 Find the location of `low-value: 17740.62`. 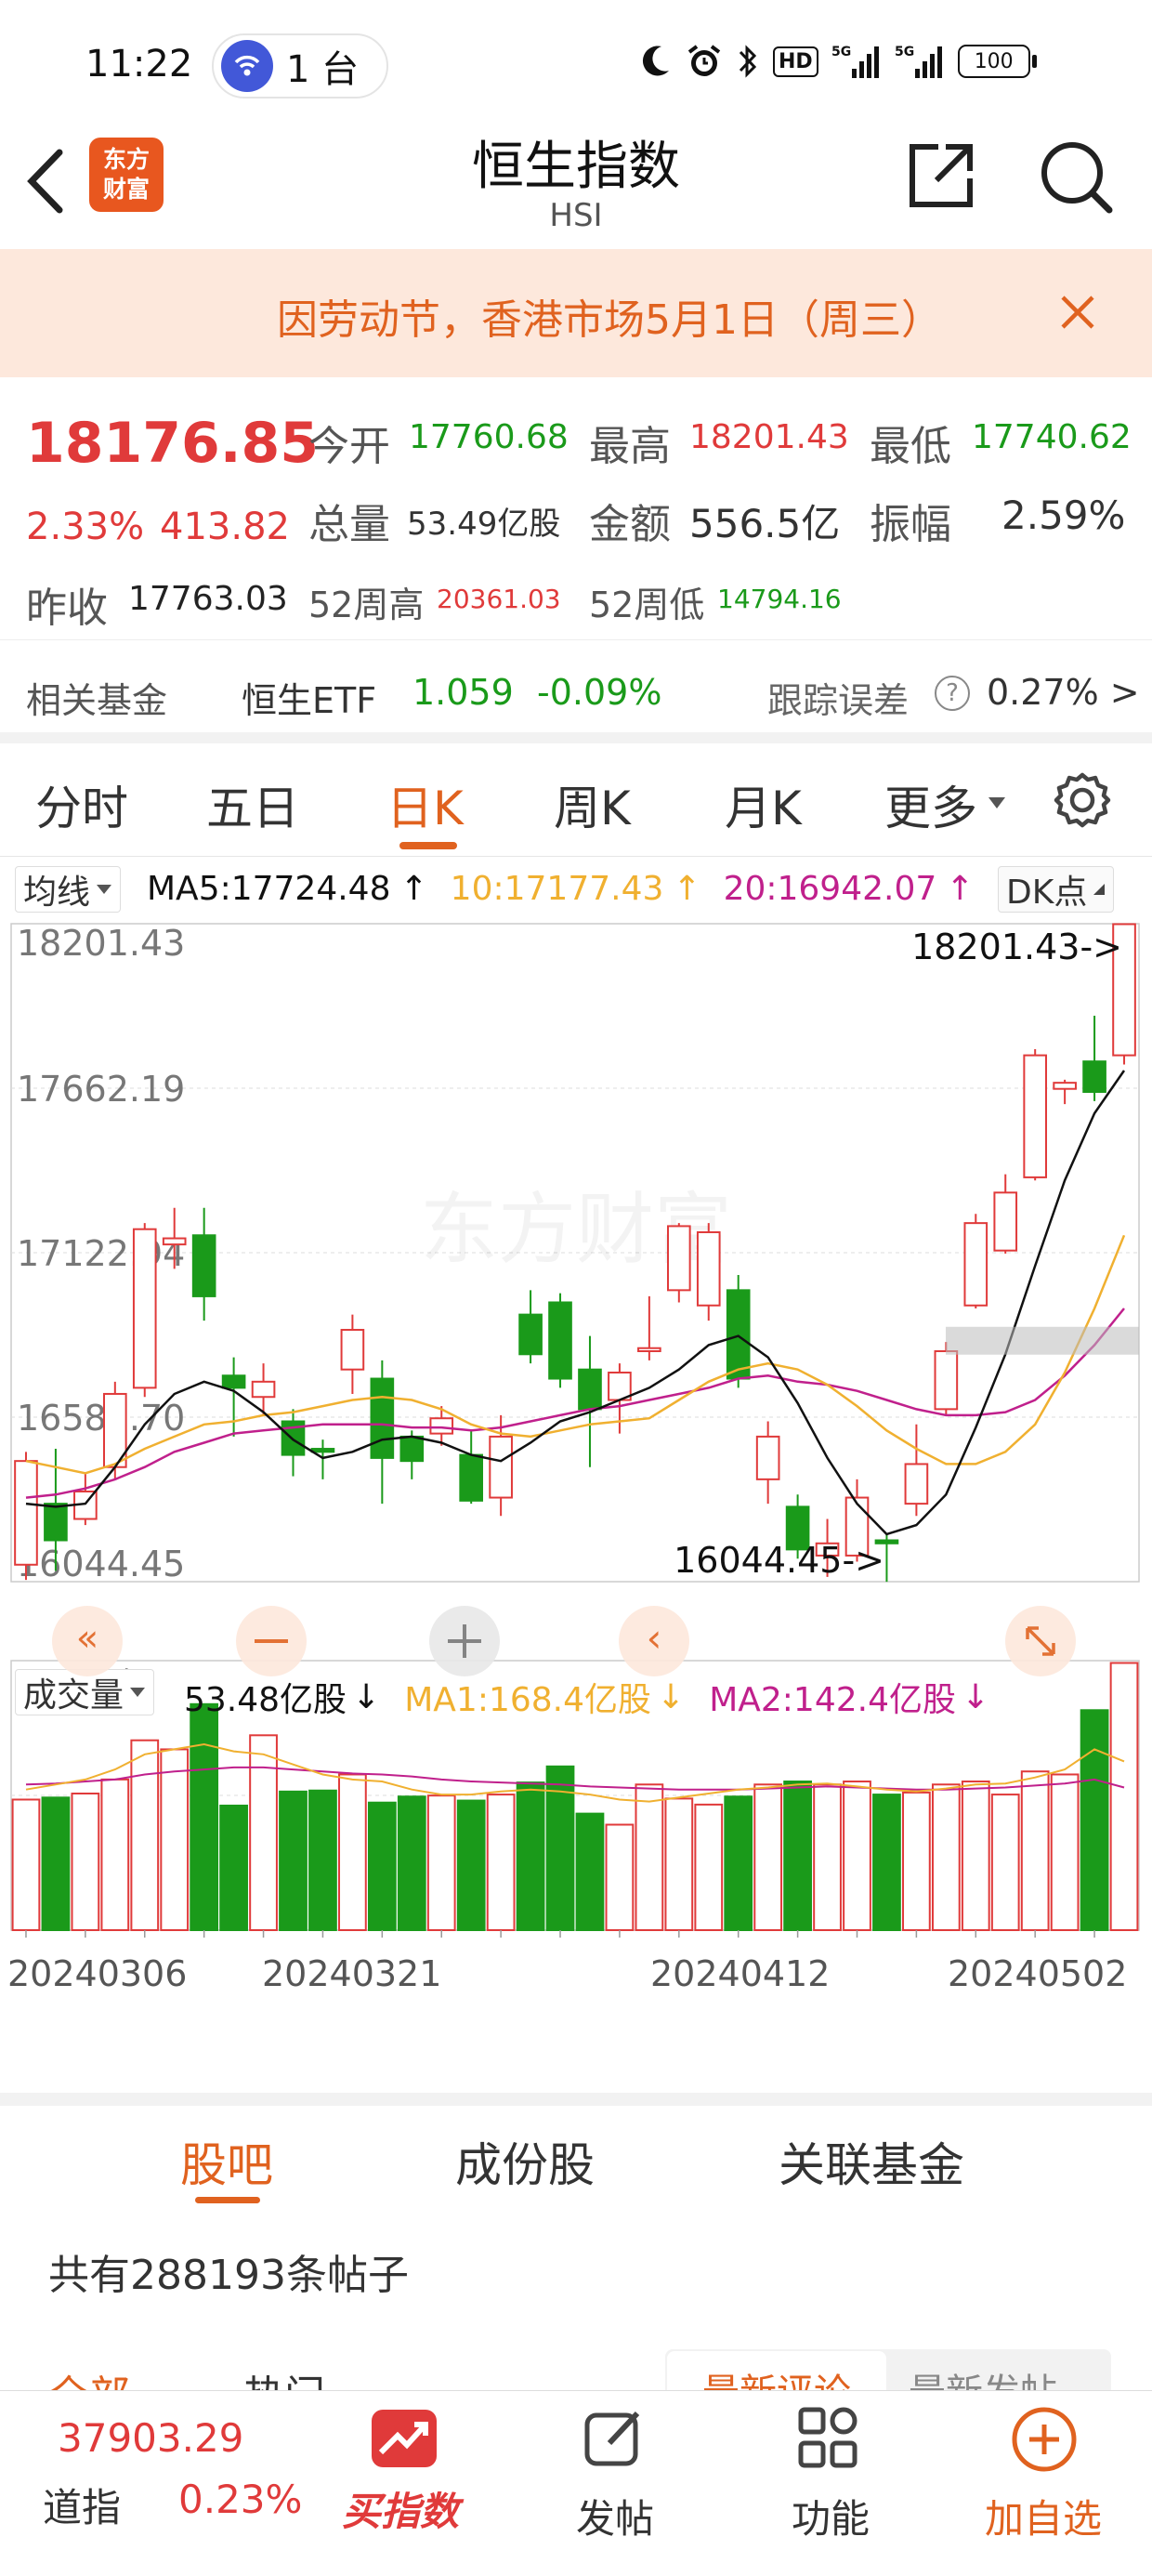

low-value: 17740.62 is located at coordinates (1052, 437).